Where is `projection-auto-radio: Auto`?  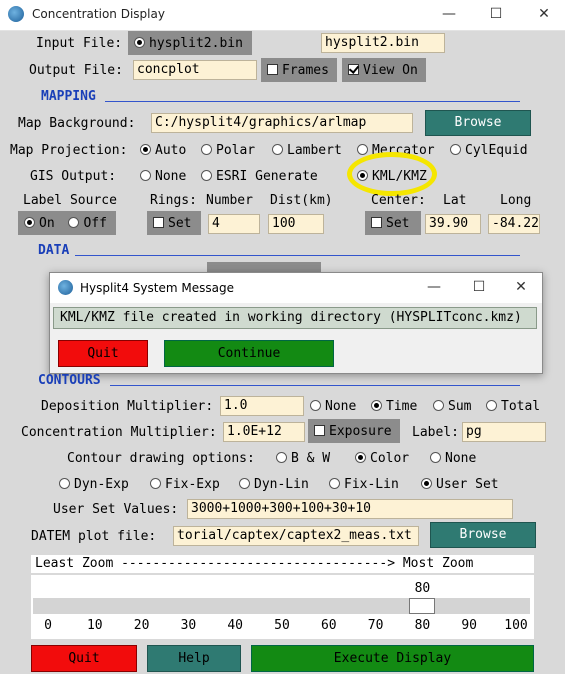
projection-auto-radio: Auto is located at coordinates (163, 150).